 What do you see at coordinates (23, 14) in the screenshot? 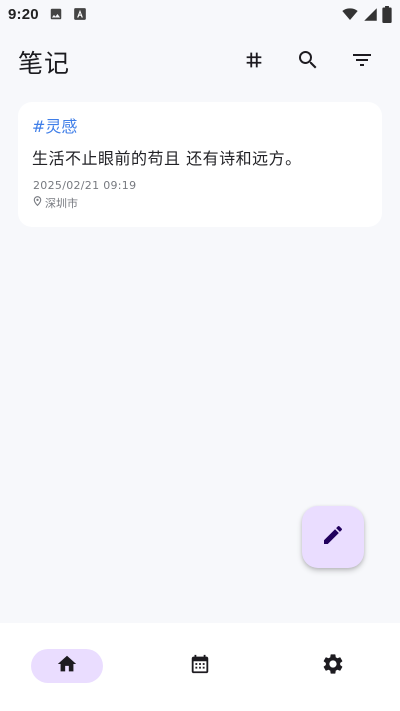
I see `status-time: 9:20` at bounding box center [23, 14].